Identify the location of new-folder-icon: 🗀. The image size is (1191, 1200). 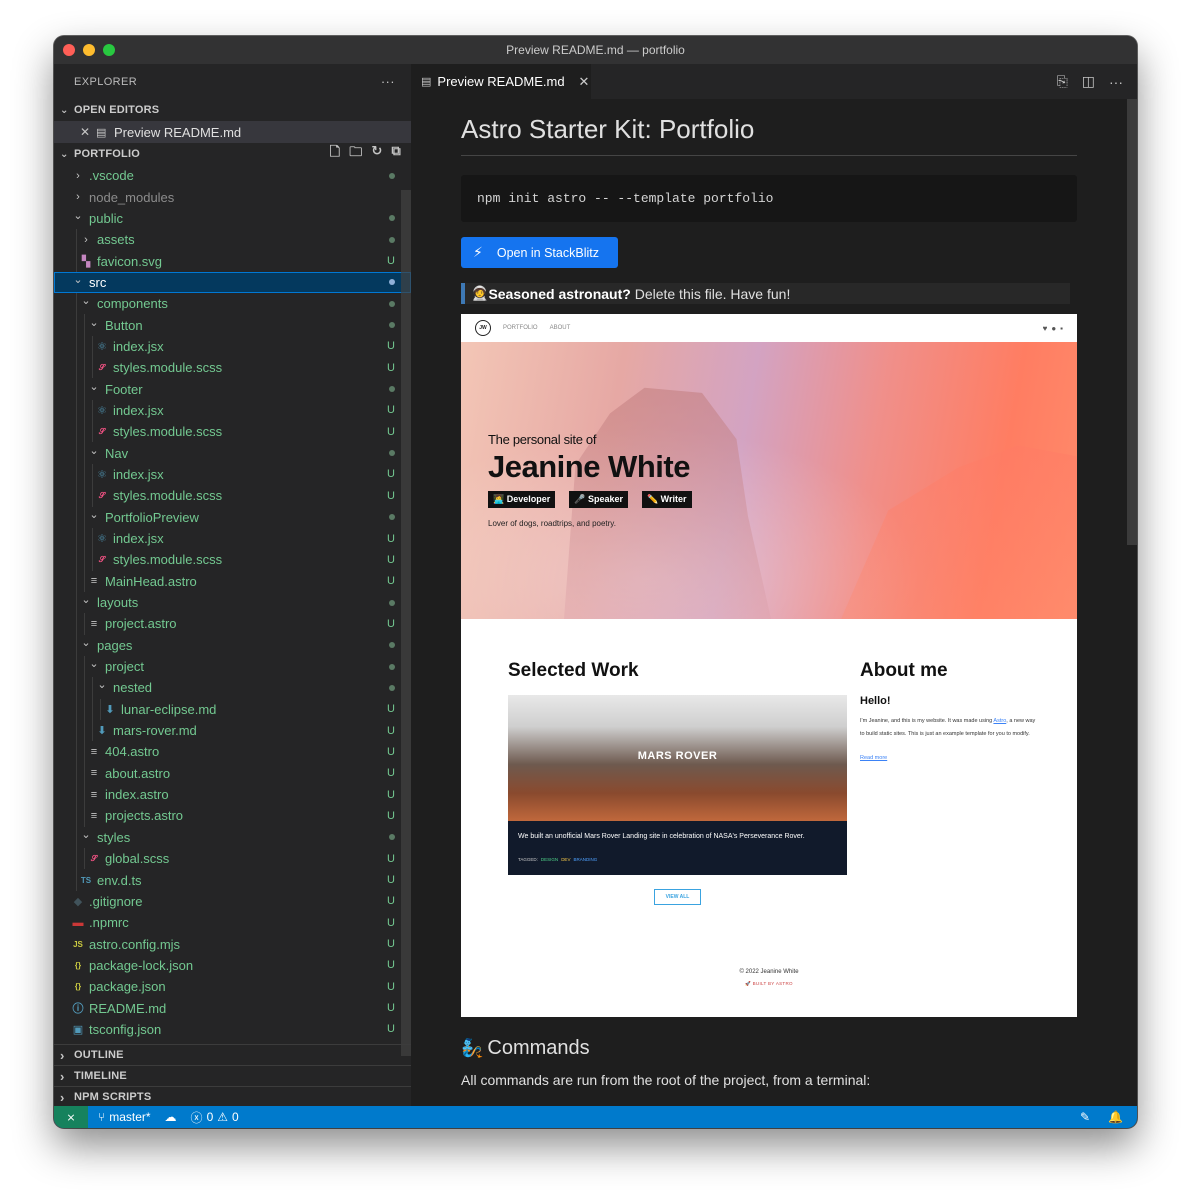
(355, 154).